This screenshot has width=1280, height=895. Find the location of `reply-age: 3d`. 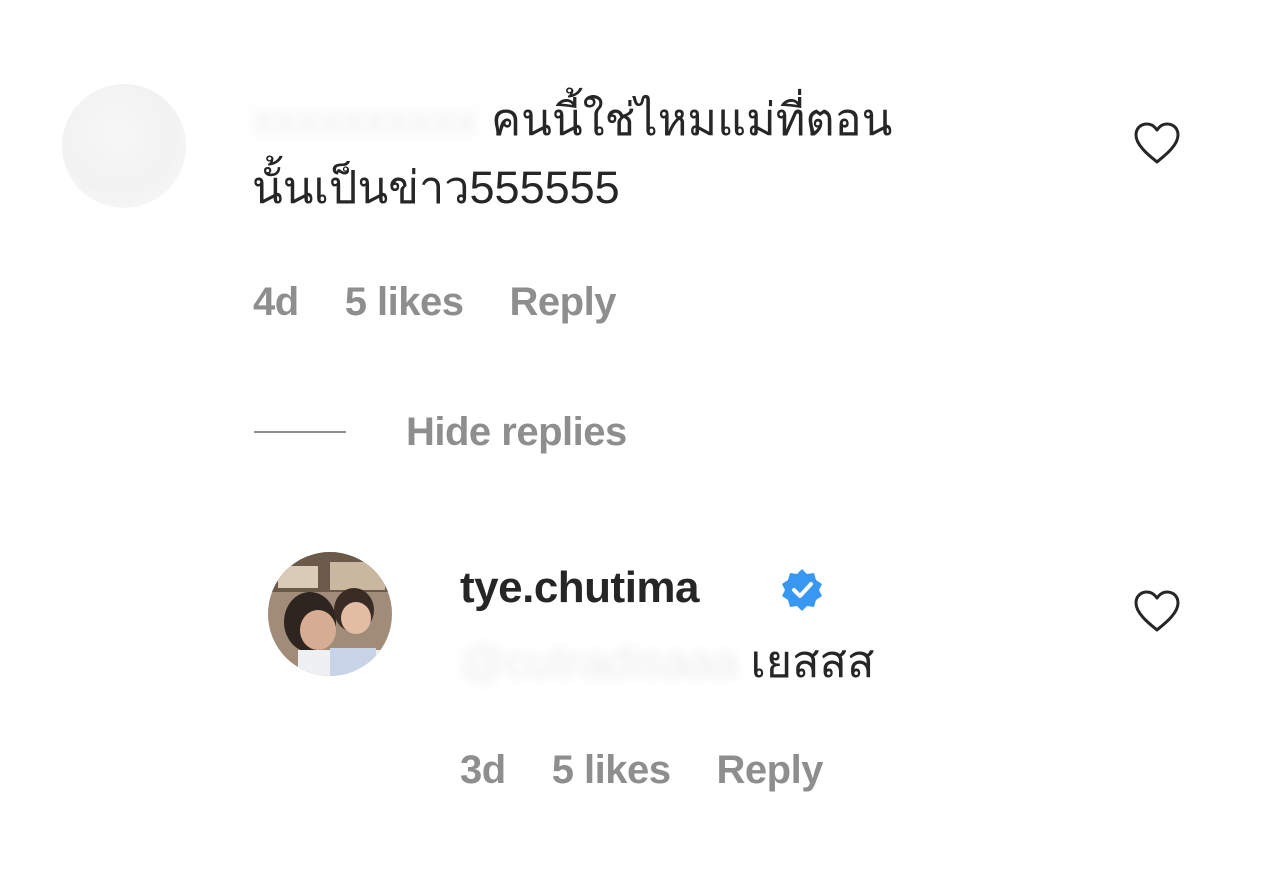

reply-age: 3d is located at coordinates (483, 770).